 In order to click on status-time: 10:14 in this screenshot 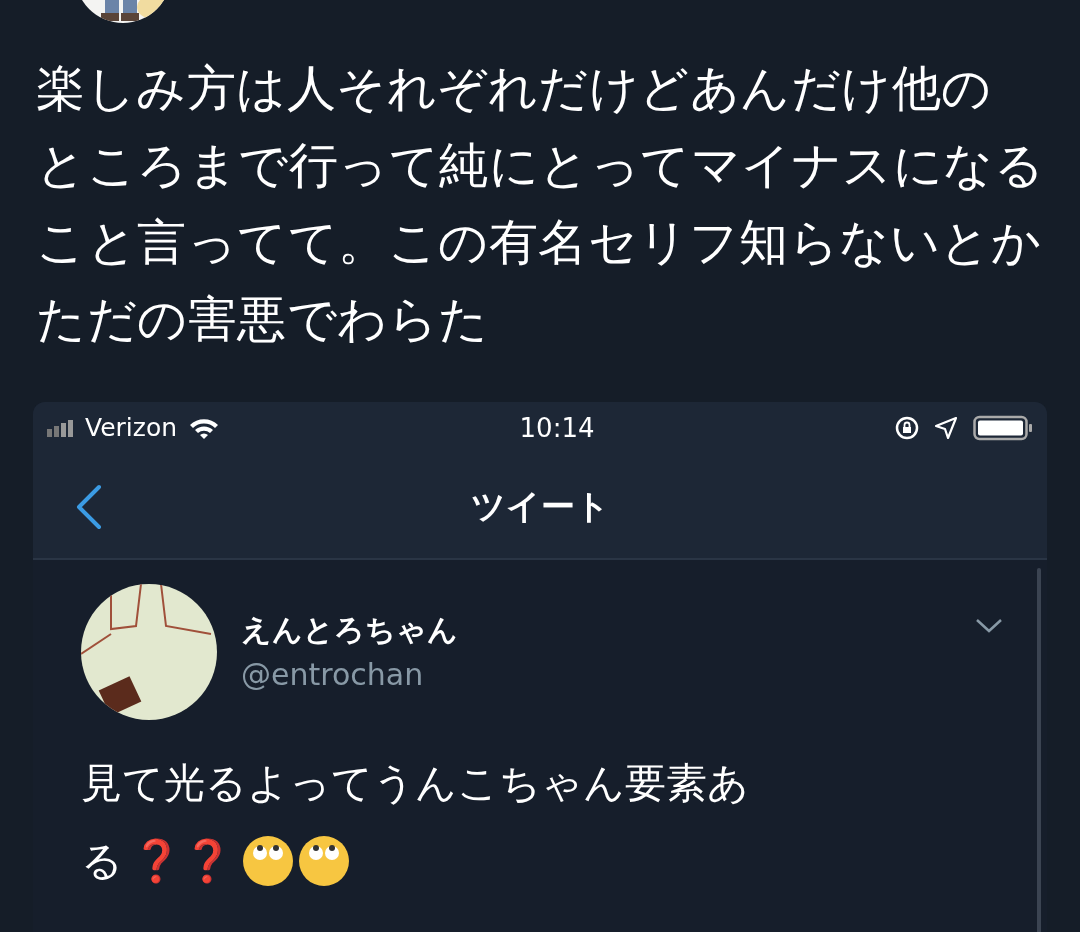, I will do `click(557, 428)`.